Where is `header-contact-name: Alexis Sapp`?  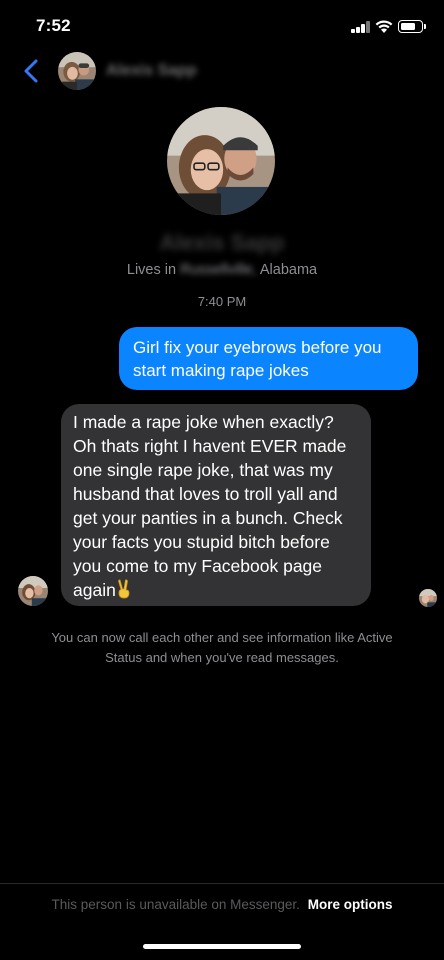
header-contact-name: Alexis Sapp is located at coordinates (151, 71).